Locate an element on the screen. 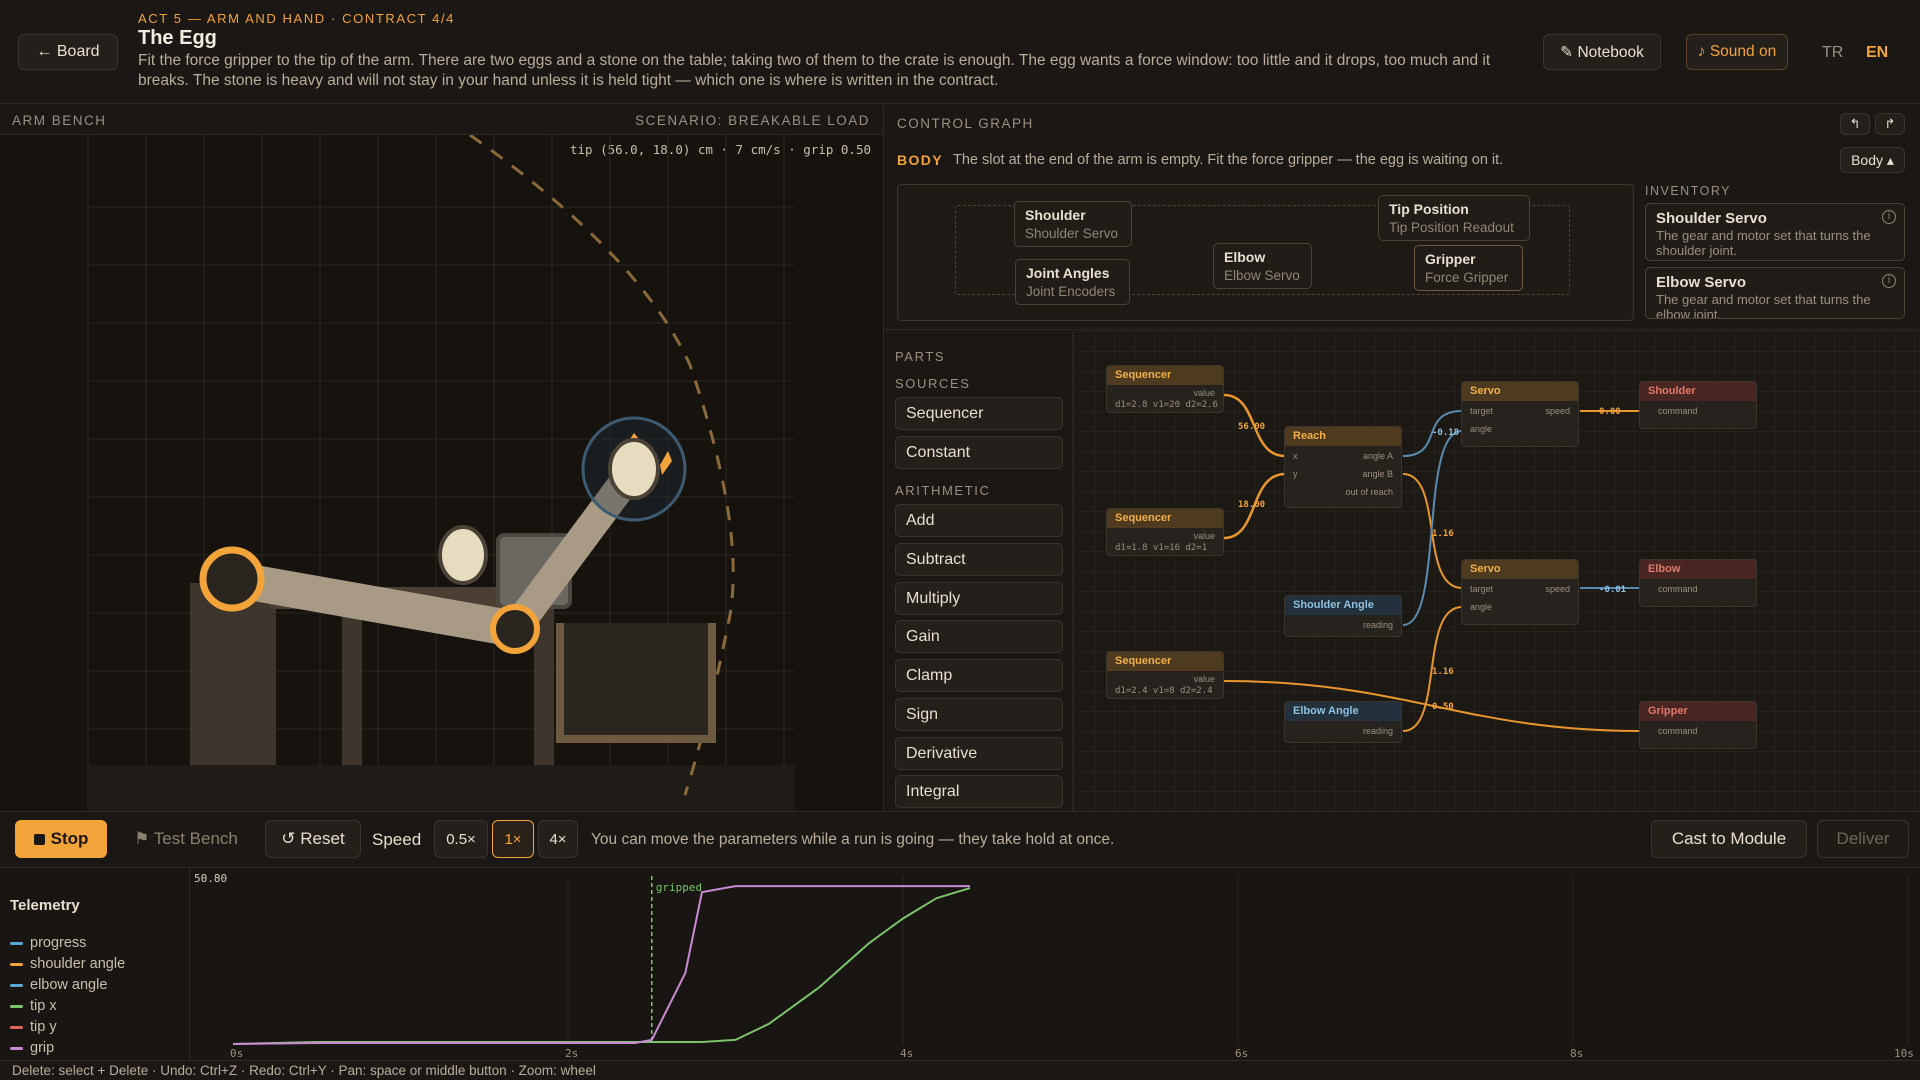 The image size is (1920, 1080). node-gripper-output: Gripper command is located at coordinates (1698, 725).